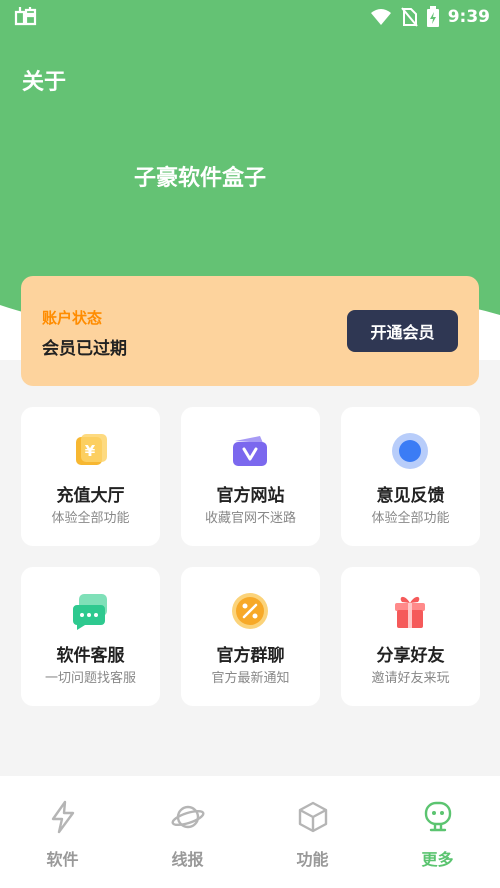 The image size is (500, 888). What do you see at coordinates (90, 612) in the screenshot?
I see `chat-bubble-icon` at bounding box center [90, 612].